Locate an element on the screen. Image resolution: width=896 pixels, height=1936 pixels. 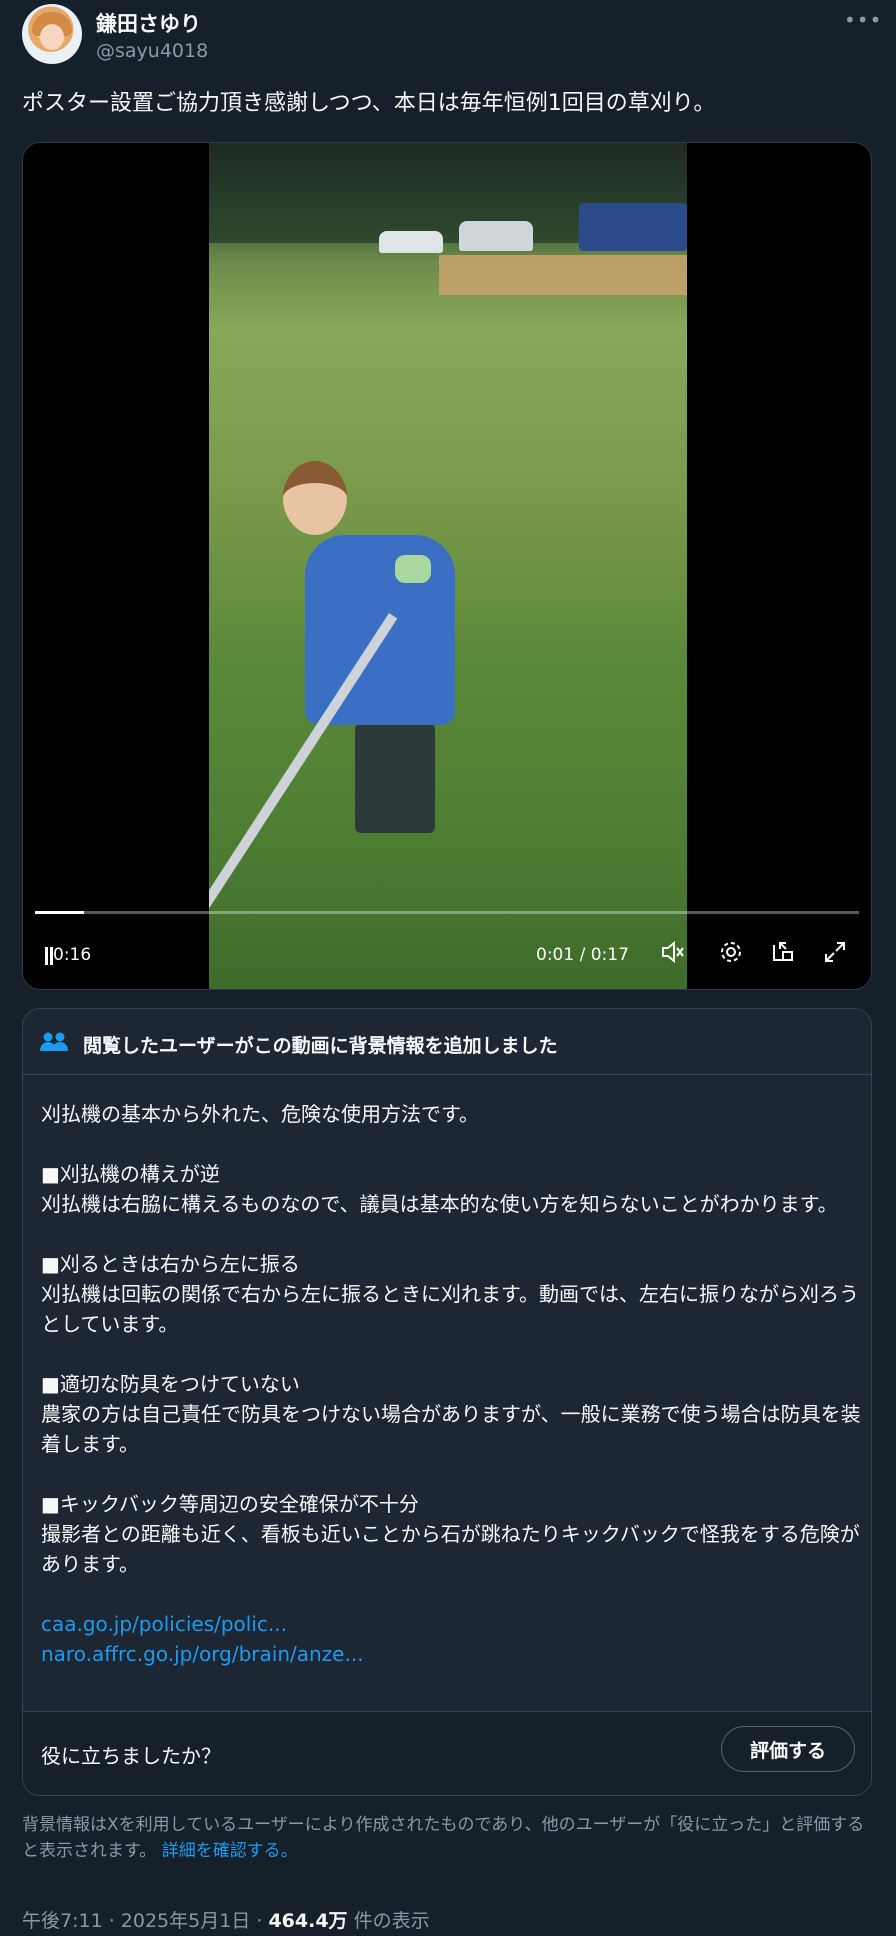
video-progress-bar is located at coordinates (447, 912).